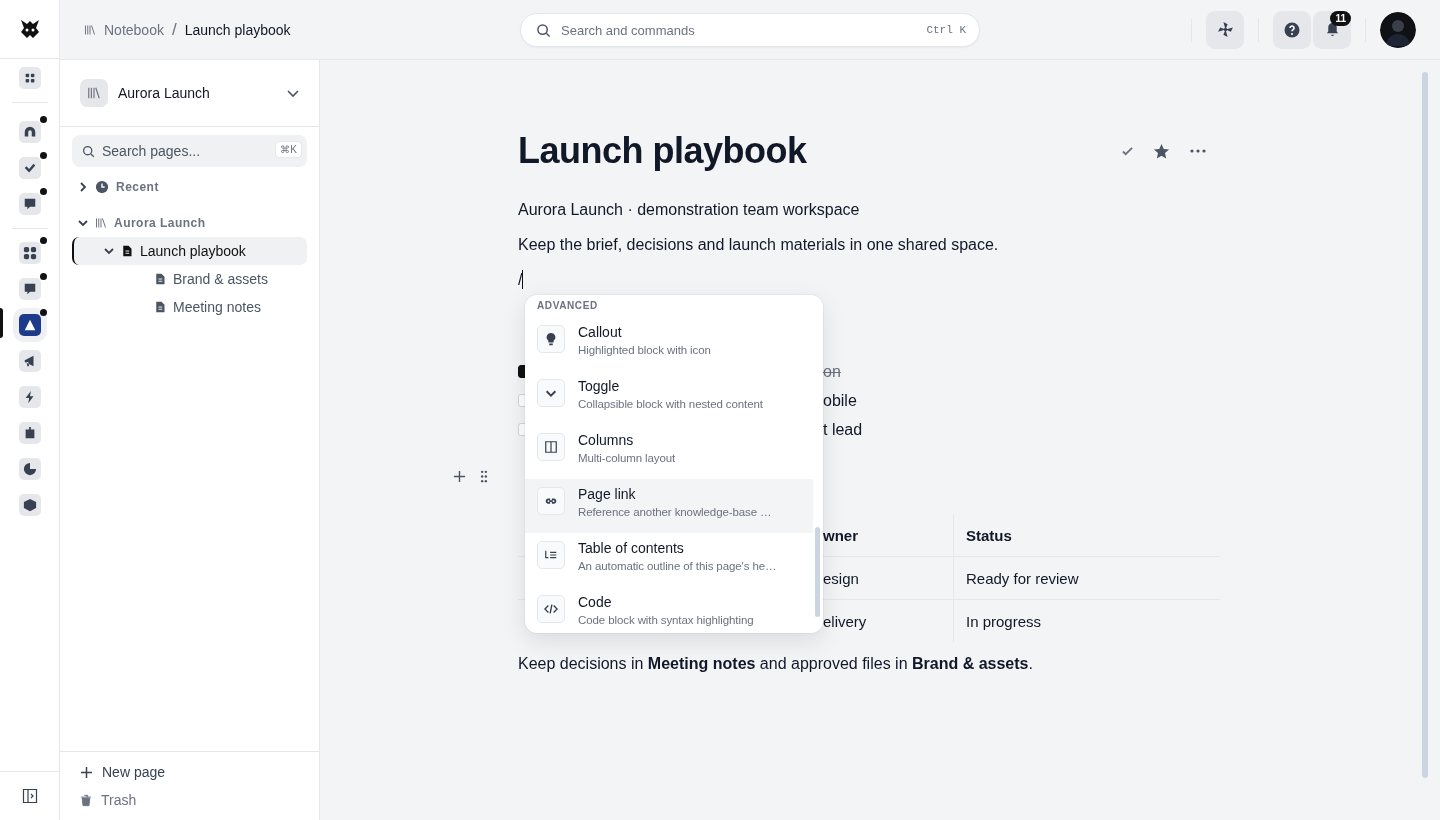  I want to click on trash-button: Trash, so click(189, 800).